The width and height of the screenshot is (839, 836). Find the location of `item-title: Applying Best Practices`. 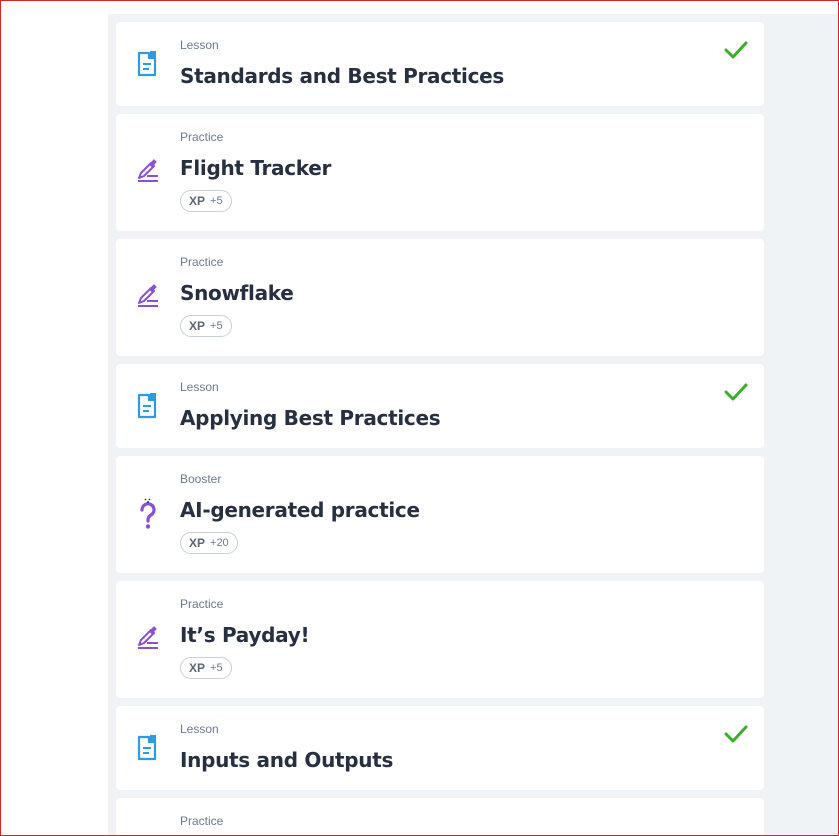

item-title: Applying Best Practices is located at coordinates (310, 418).